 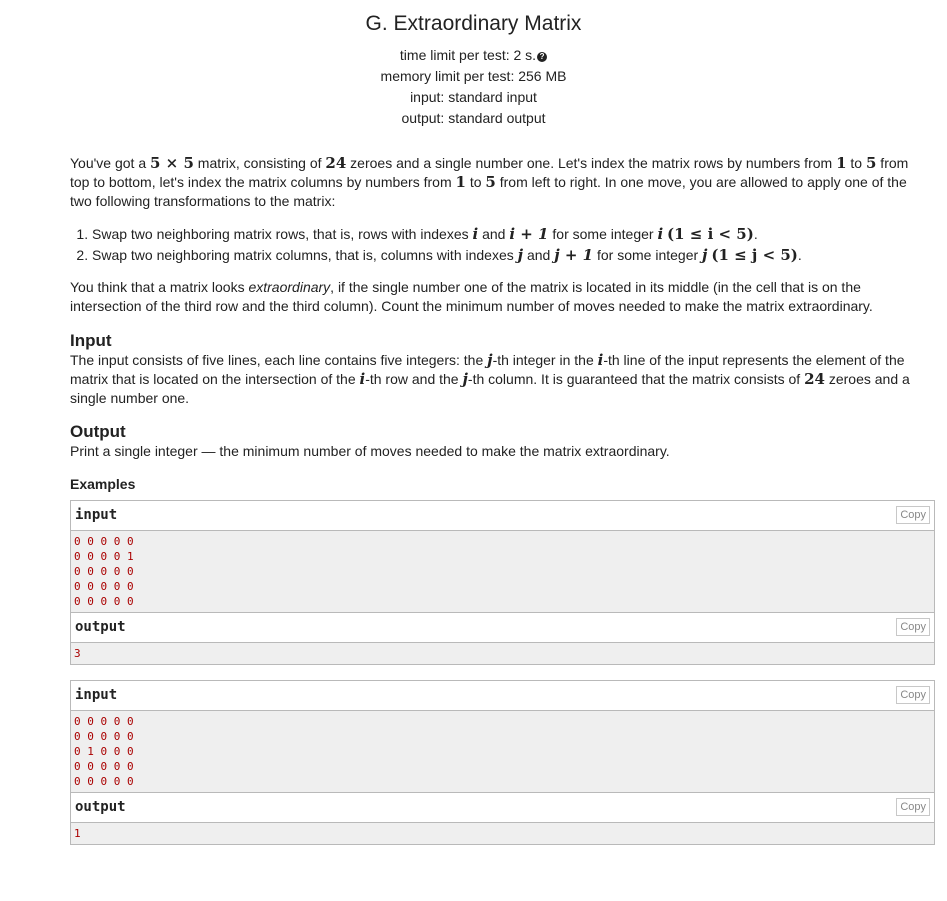 What do you see at coordinates (502, 833) in the screenshot?
I see `example-output-body: 1` at bounding box center [502, 833].